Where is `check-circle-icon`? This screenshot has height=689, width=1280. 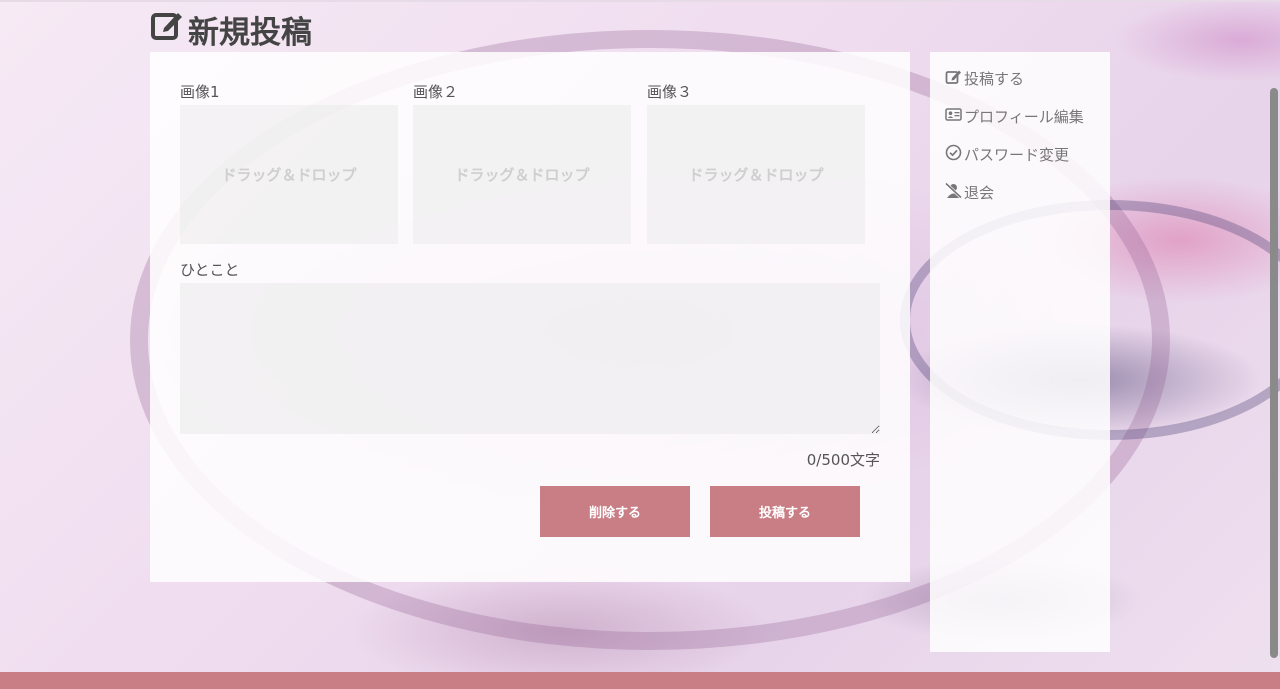
check-circle-icon is located at coordinates (953, 154).